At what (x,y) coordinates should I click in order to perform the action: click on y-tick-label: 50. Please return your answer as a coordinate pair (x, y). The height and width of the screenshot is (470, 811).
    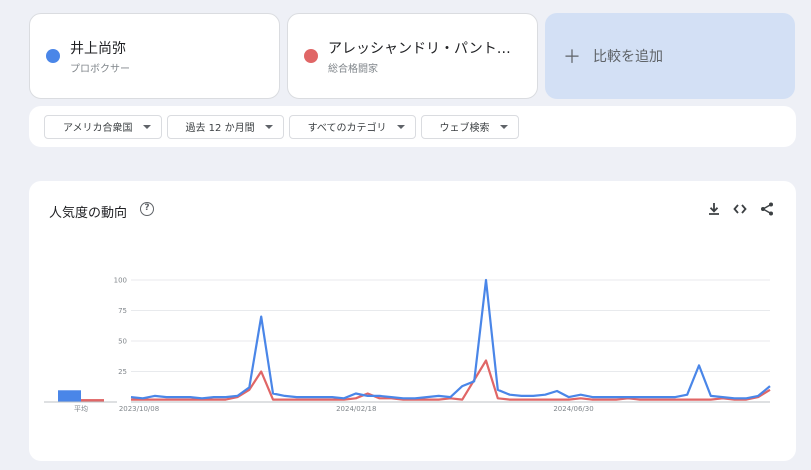
    Looking at the image, I should click on (122, 342).